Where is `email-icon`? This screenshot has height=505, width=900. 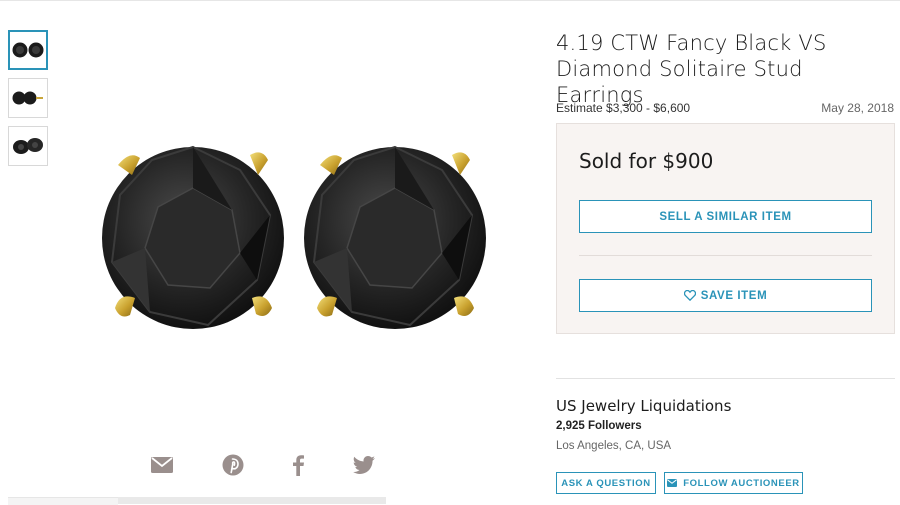 email-icon is located at coordinates (162, 465).